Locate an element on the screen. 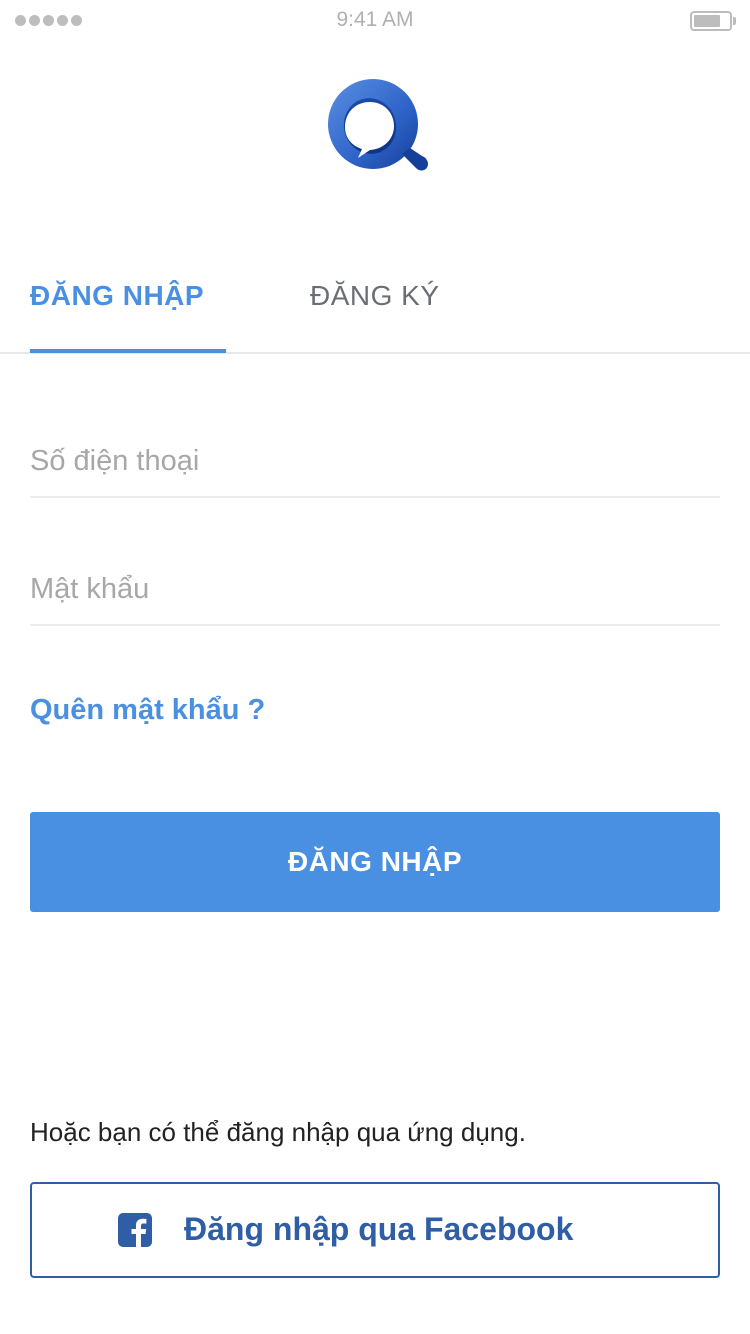  facebook-login-button: Đăng nhập qua Facebook is located at coordinates (375, 1230).